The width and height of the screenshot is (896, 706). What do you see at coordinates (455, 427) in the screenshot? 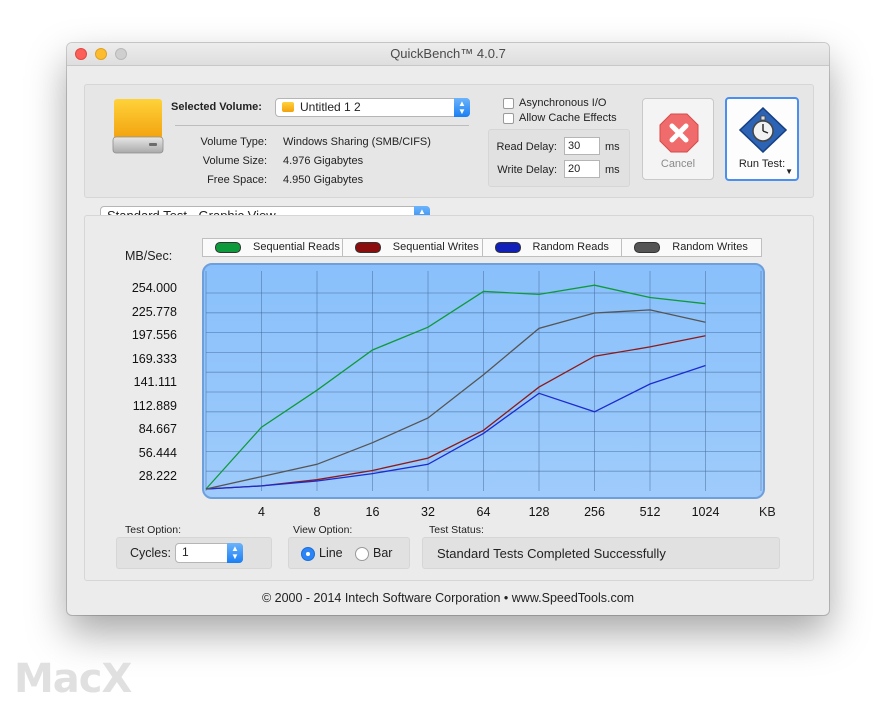
I see `series-line-random-reads` at bounding box center [455, 427].